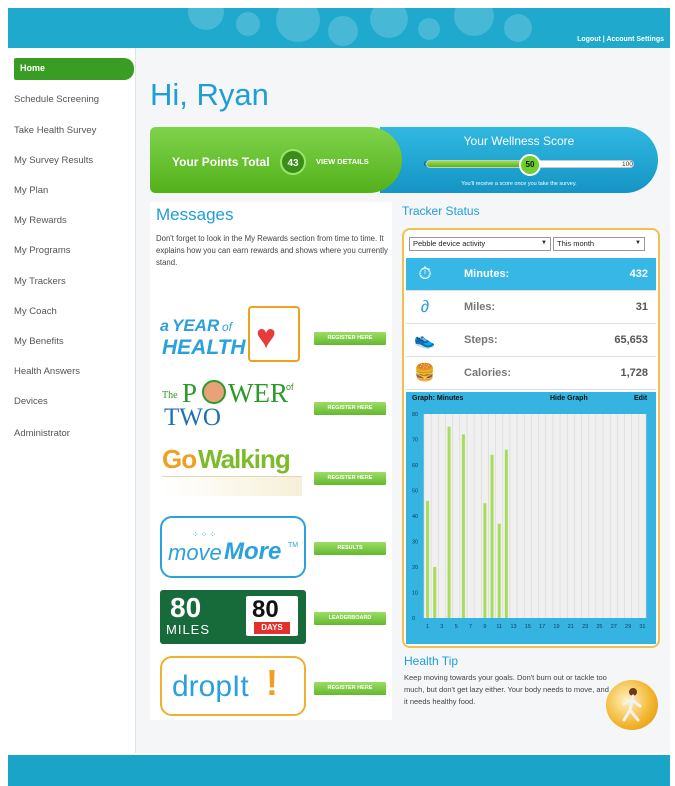 The width and height of the screenshot is (675, 786). Describe the element at coordinates (350, 408) in the screenshot. I see `register-button-power-of-two: REGISTER HERE` at that location.